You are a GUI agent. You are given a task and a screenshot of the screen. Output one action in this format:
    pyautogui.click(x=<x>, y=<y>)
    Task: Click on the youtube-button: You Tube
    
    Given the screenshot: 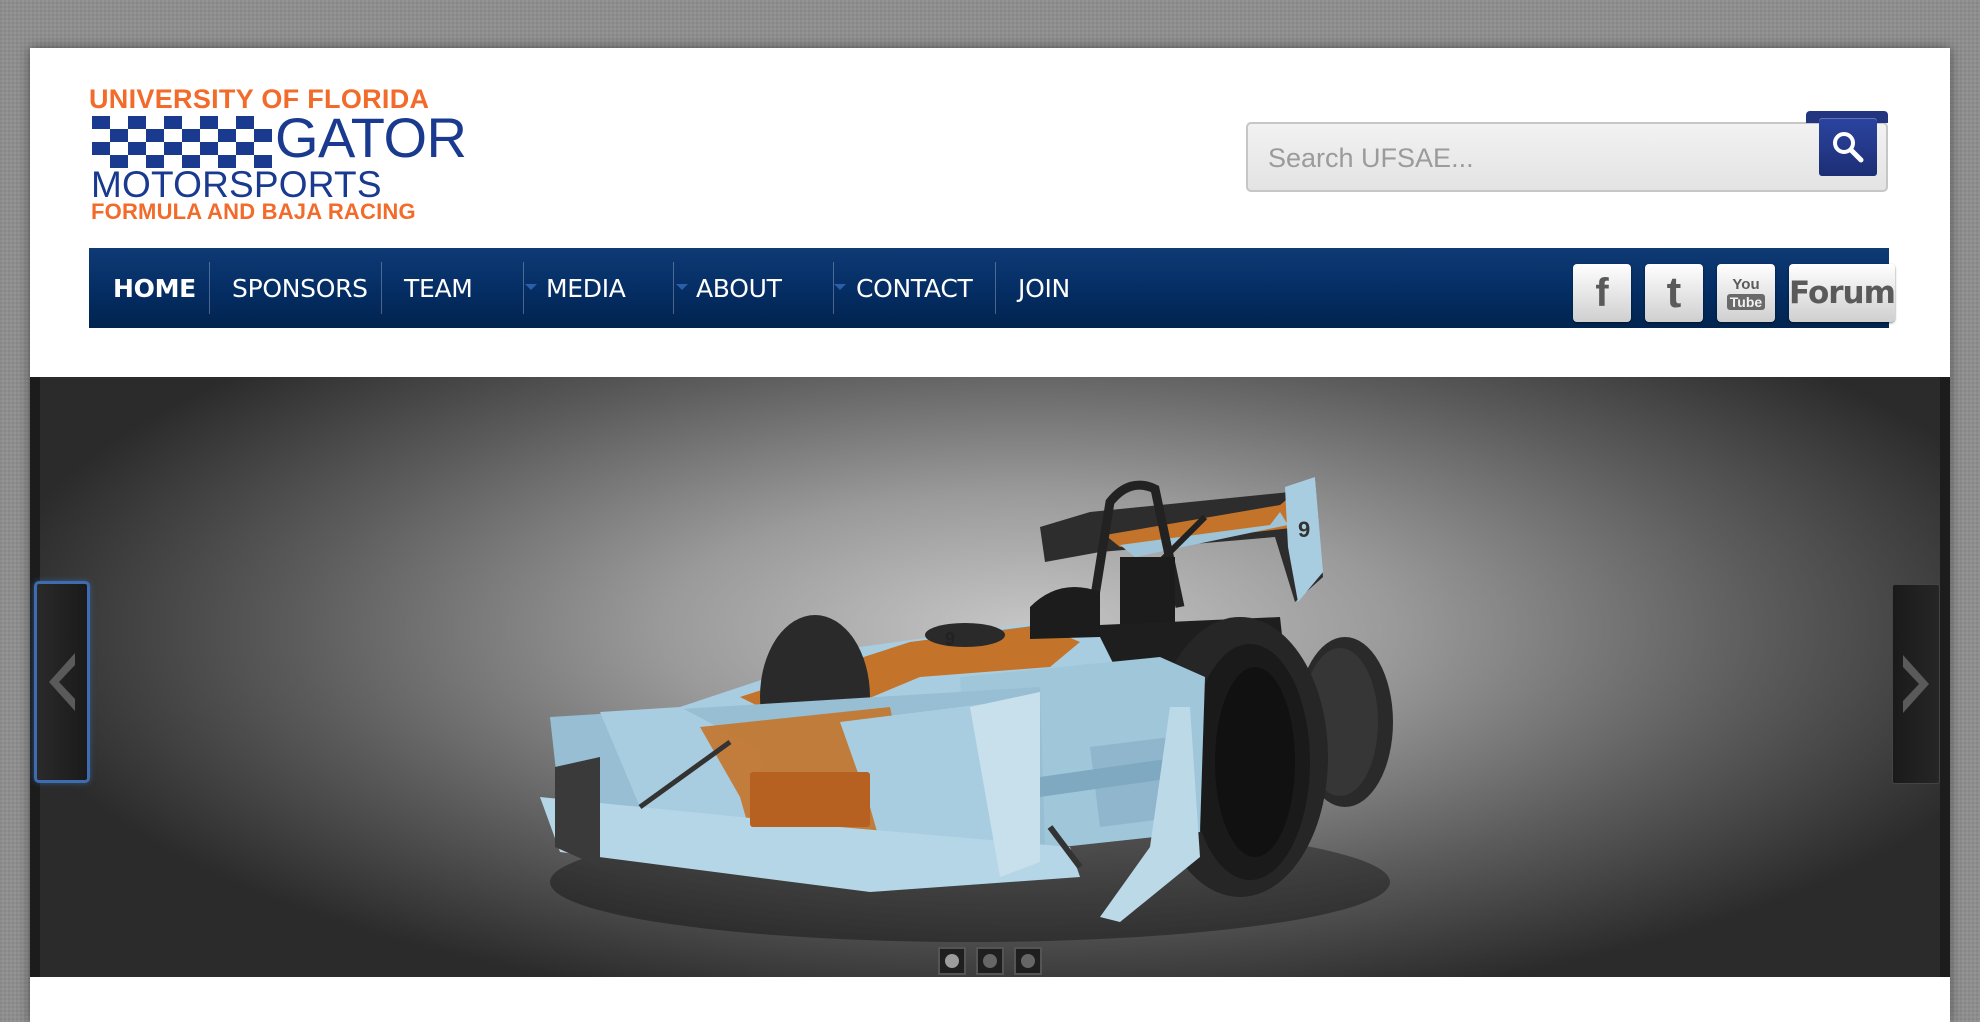 What is the action you would take?
    pyautogui.click(x=1746, y=293)
    